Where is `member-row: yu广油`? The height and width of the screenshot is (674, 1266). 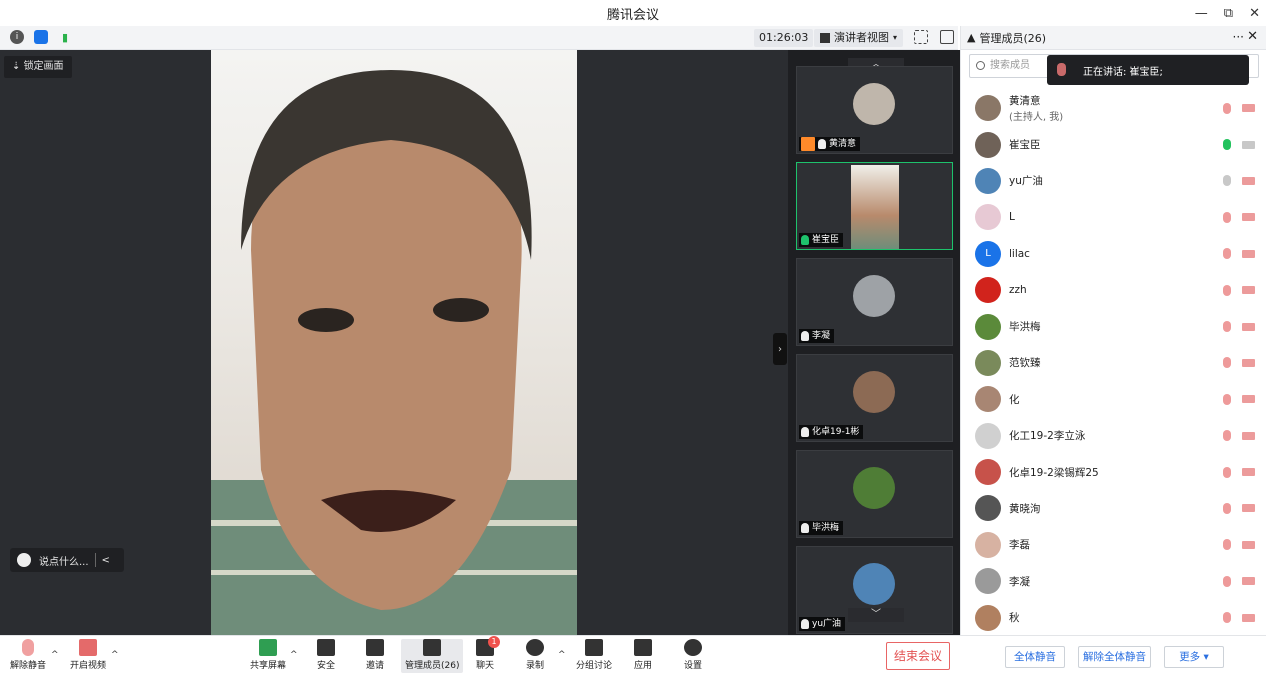
member-row: yu广油 is located at coordinates (1113, 181).